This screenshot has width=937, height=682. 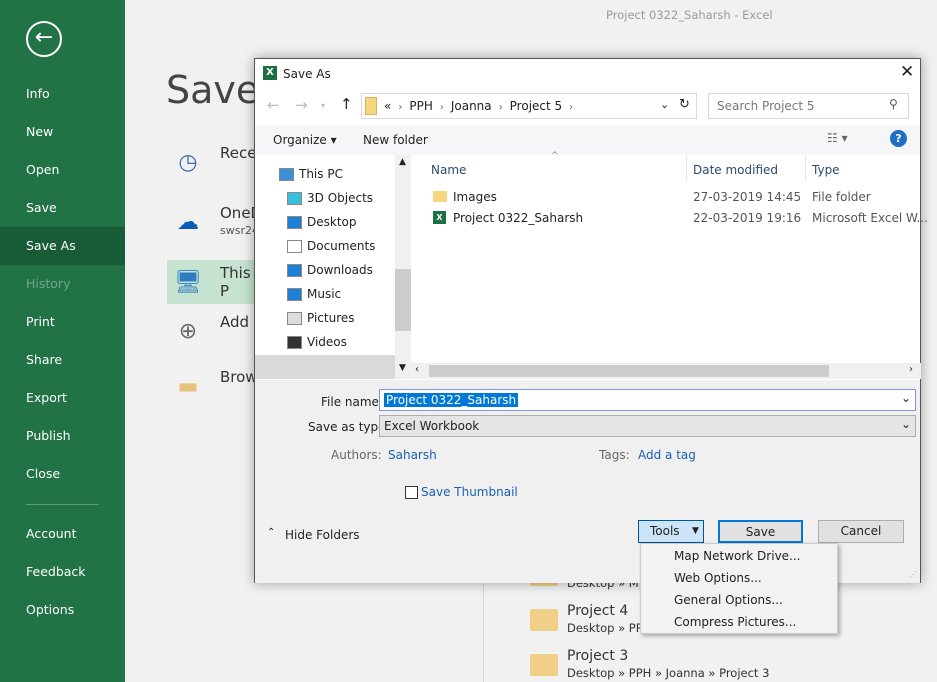 I want to click on nav-label: Desktop, so click(x=332, y=222).